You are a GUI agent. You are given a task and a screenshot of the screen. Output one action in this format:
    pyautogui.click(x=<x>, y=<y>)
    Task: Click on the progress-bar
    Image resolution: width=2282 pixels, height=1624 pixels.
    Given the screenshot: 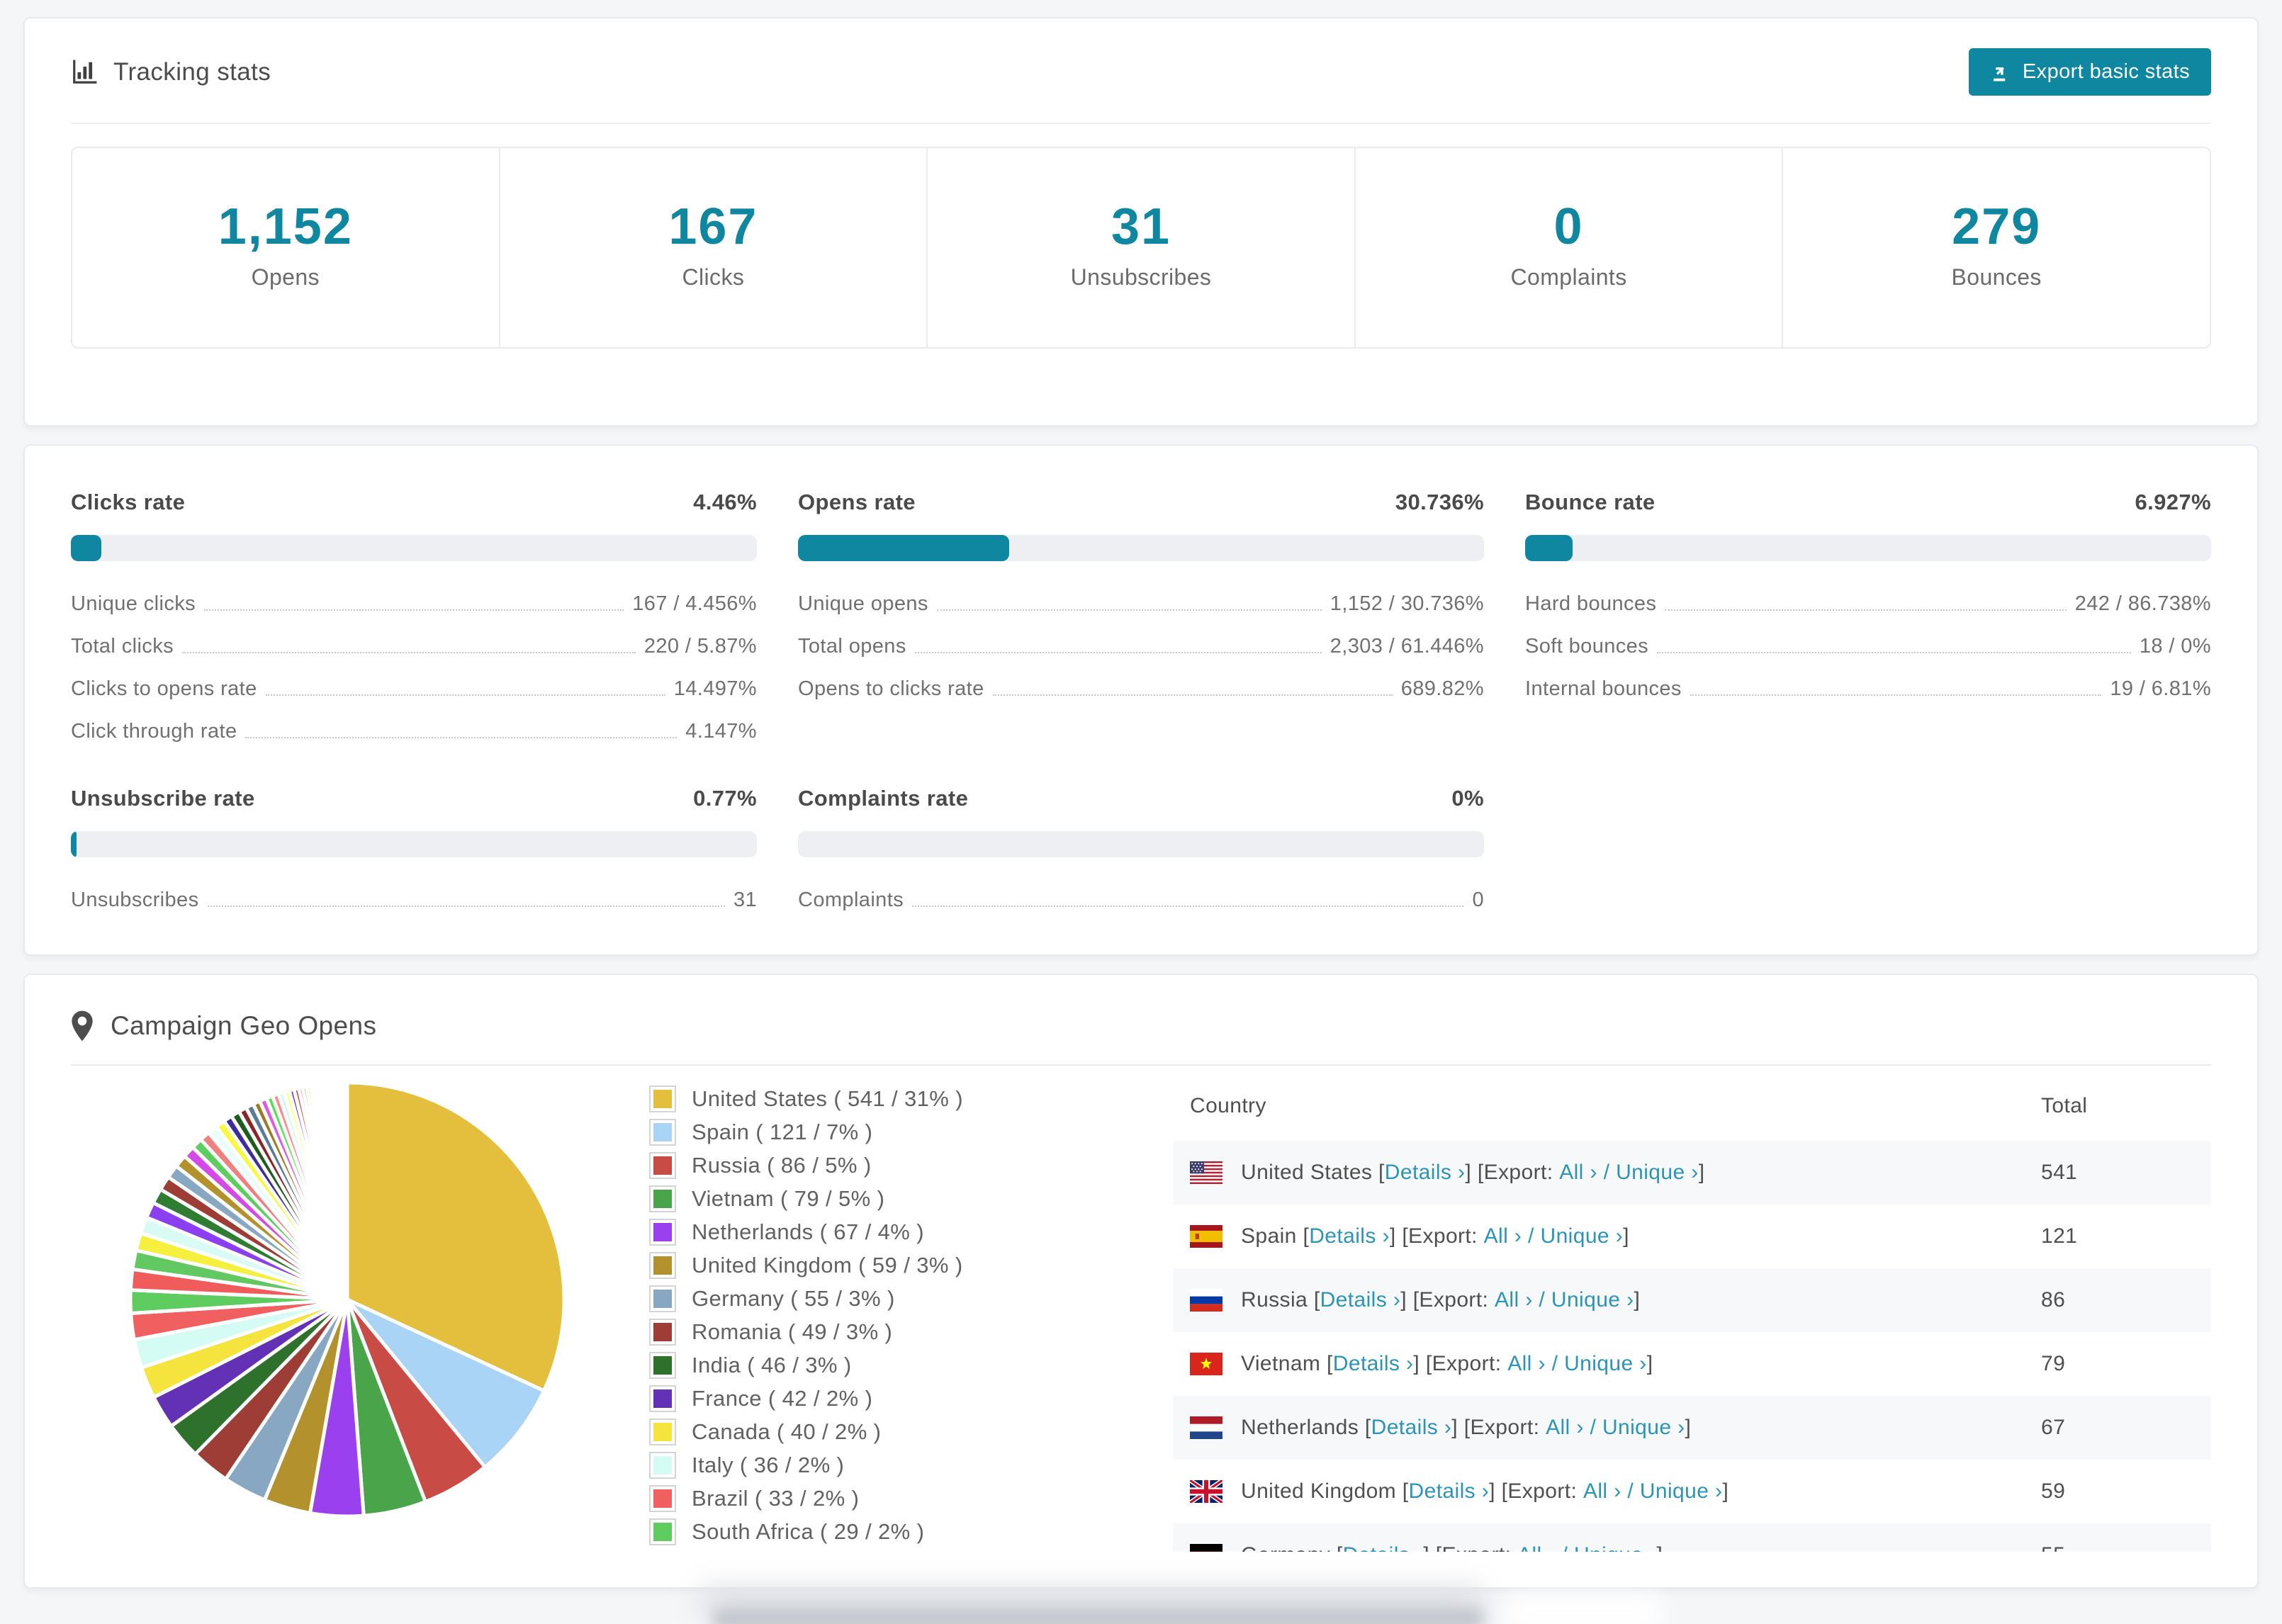 What is the action you would take?
    pyautogui.click(x=414, y=548)
    